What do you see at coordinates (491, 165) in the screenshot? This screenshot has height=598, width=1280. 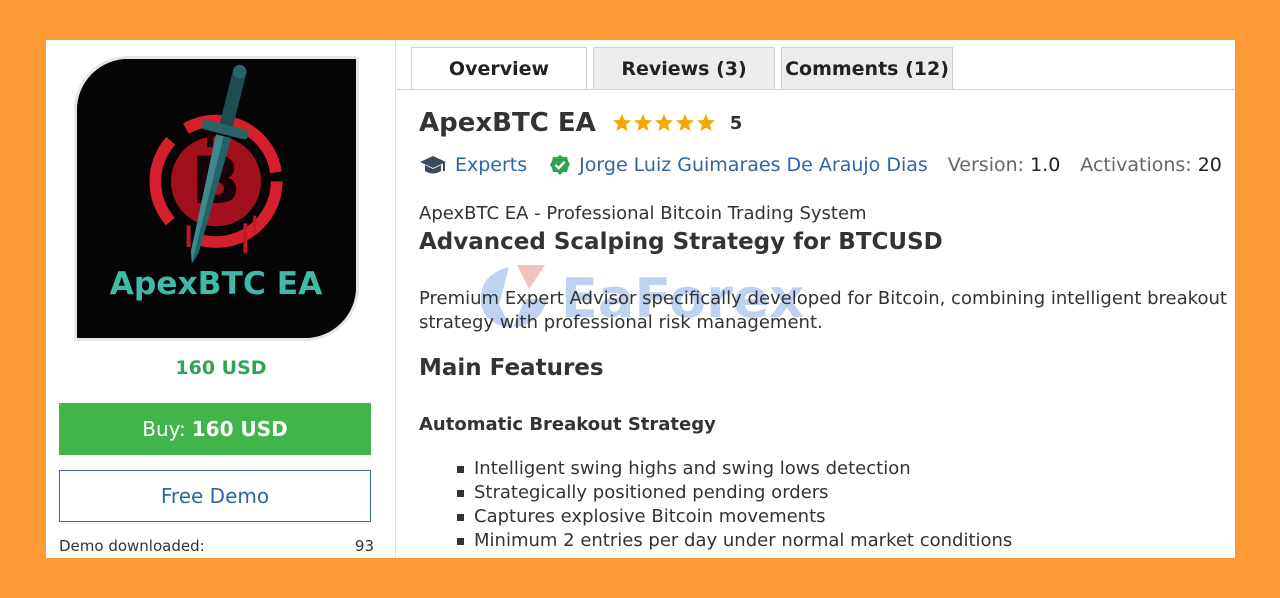 I see `category-link: Experts` at bounding box center [491, 165].